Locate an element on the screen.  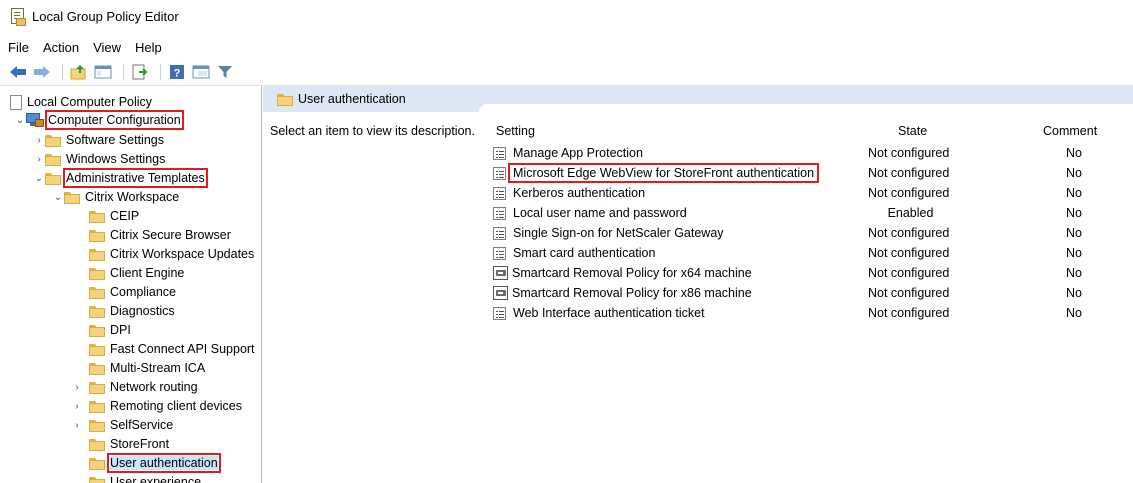
computer-icon is located at coordinates (35, 120).